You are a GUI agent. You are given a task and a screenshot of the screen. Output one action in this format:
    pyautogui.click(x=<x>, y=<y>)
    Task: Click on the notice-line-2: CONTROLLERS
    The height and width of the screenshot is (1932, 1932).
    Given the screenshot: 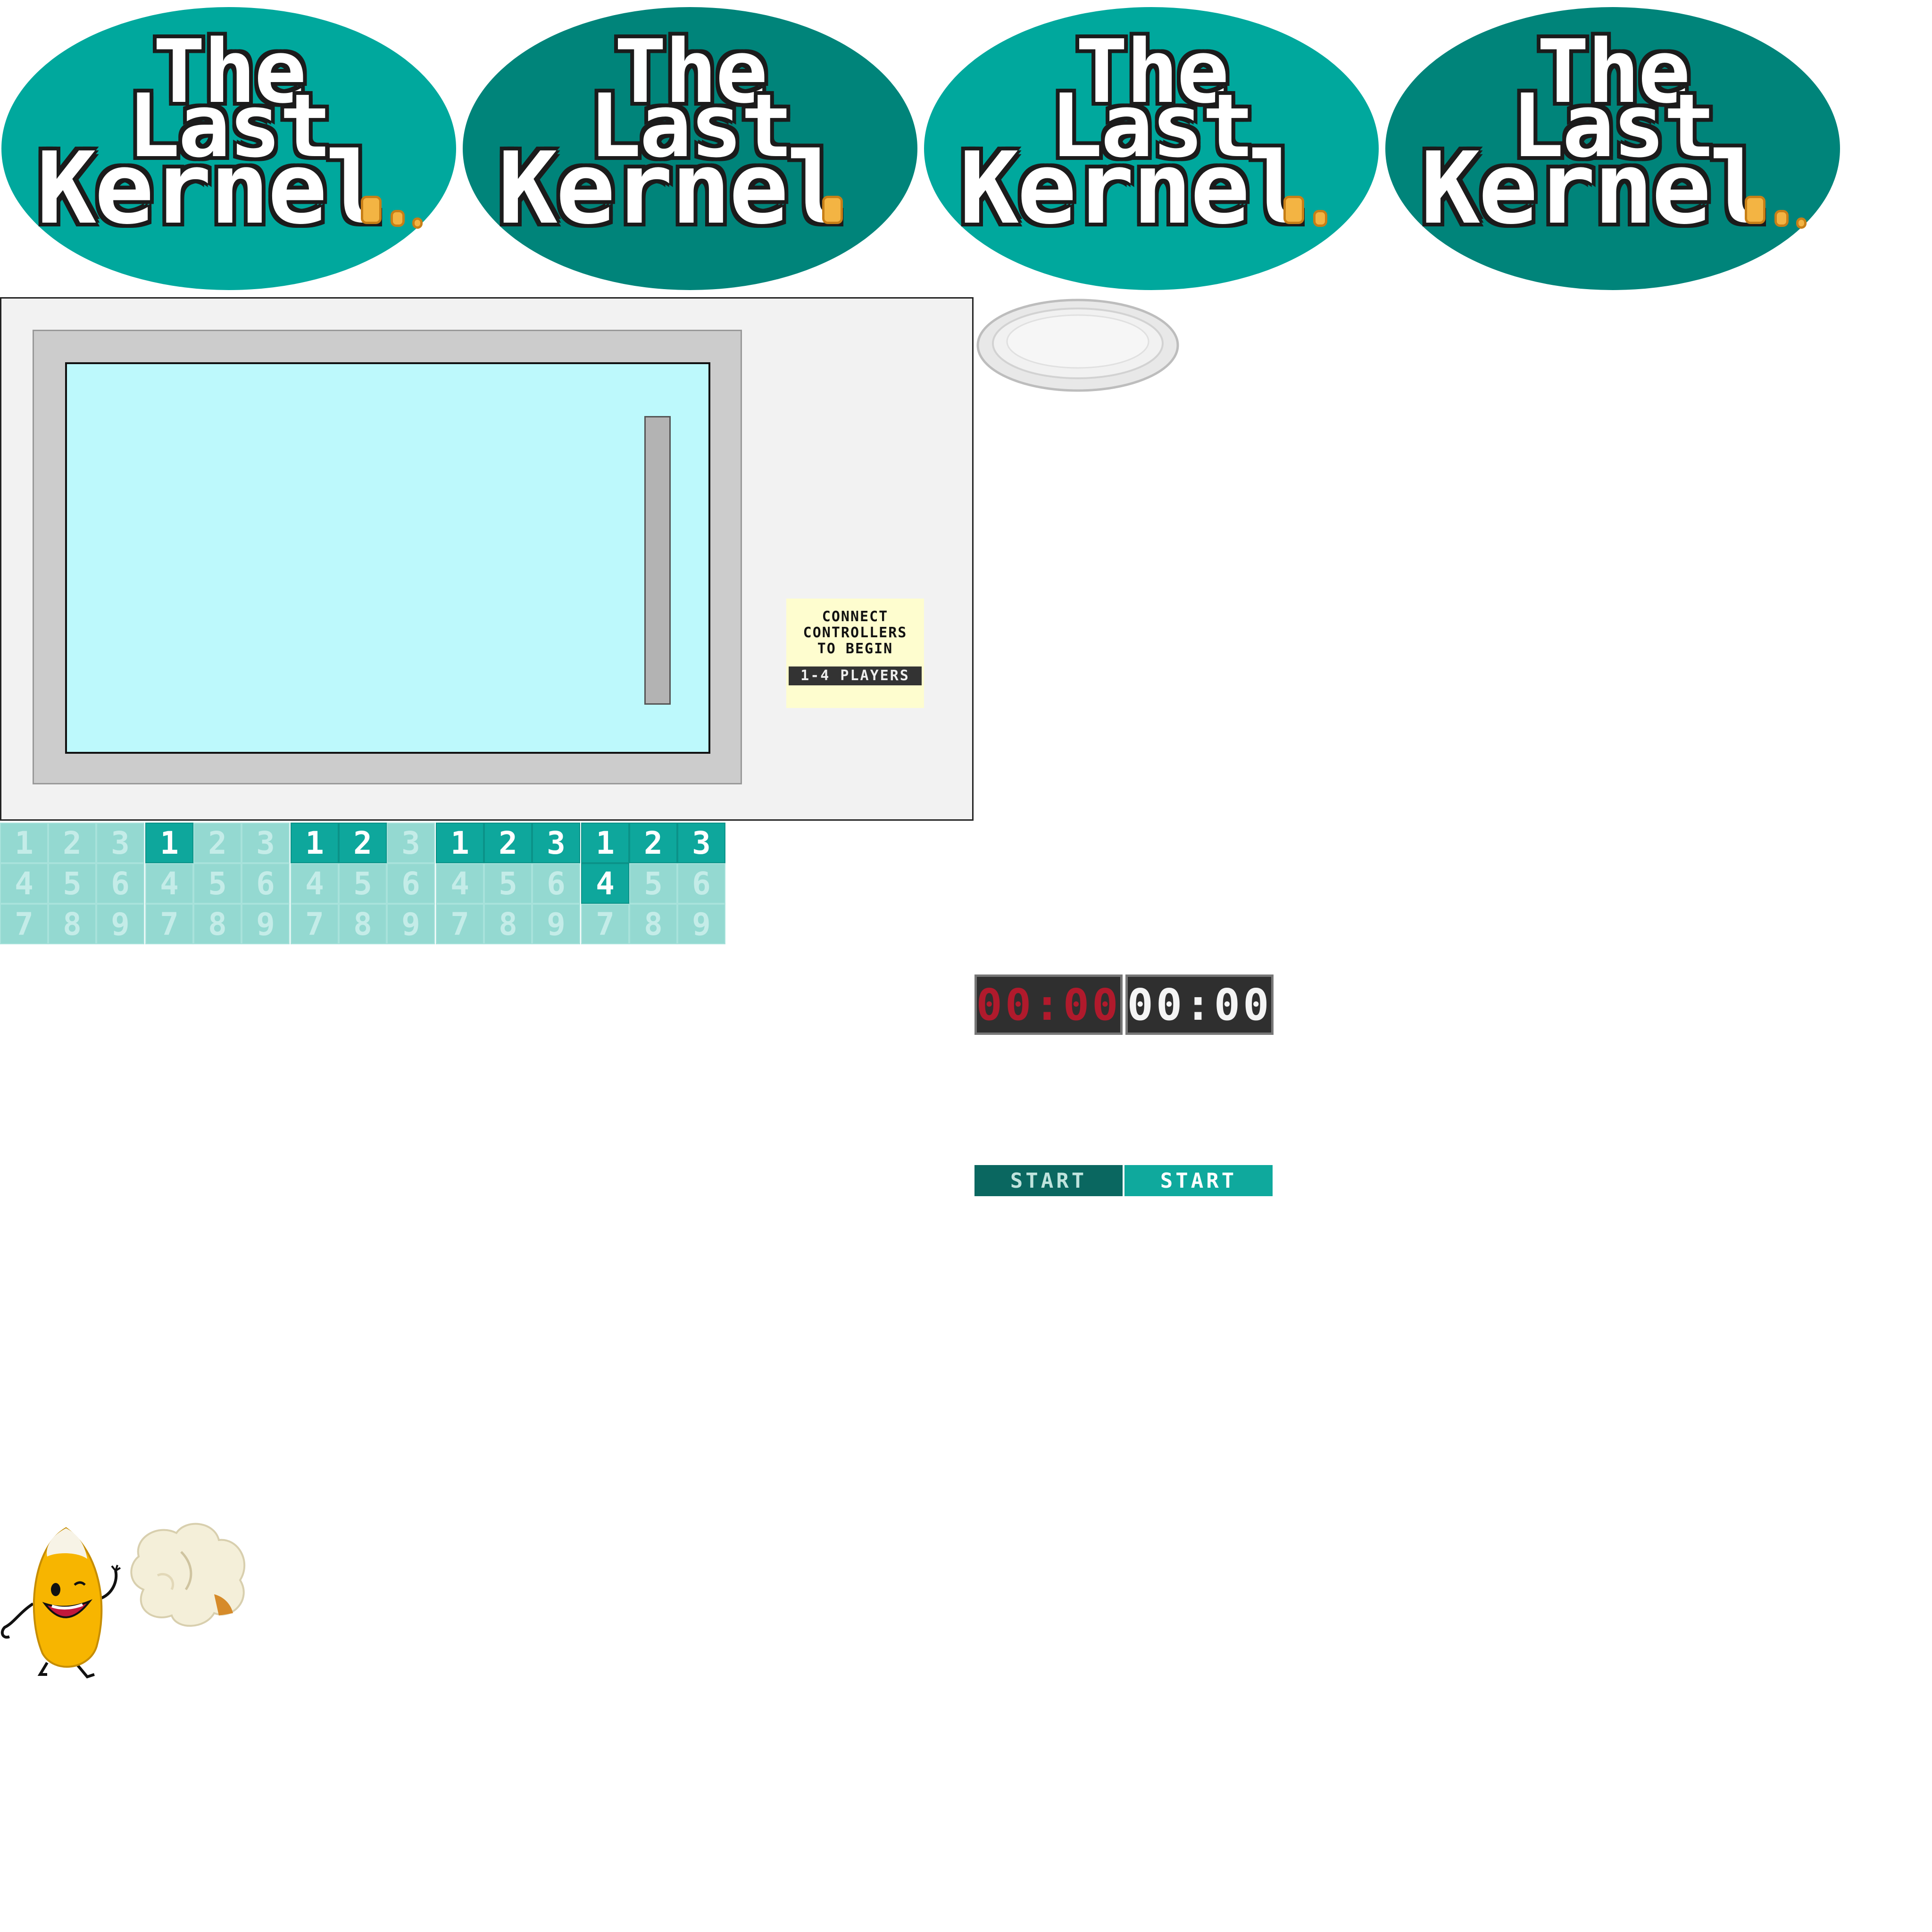 What is the action you would take?
    pyautogui.click(x=855, y=633)
    